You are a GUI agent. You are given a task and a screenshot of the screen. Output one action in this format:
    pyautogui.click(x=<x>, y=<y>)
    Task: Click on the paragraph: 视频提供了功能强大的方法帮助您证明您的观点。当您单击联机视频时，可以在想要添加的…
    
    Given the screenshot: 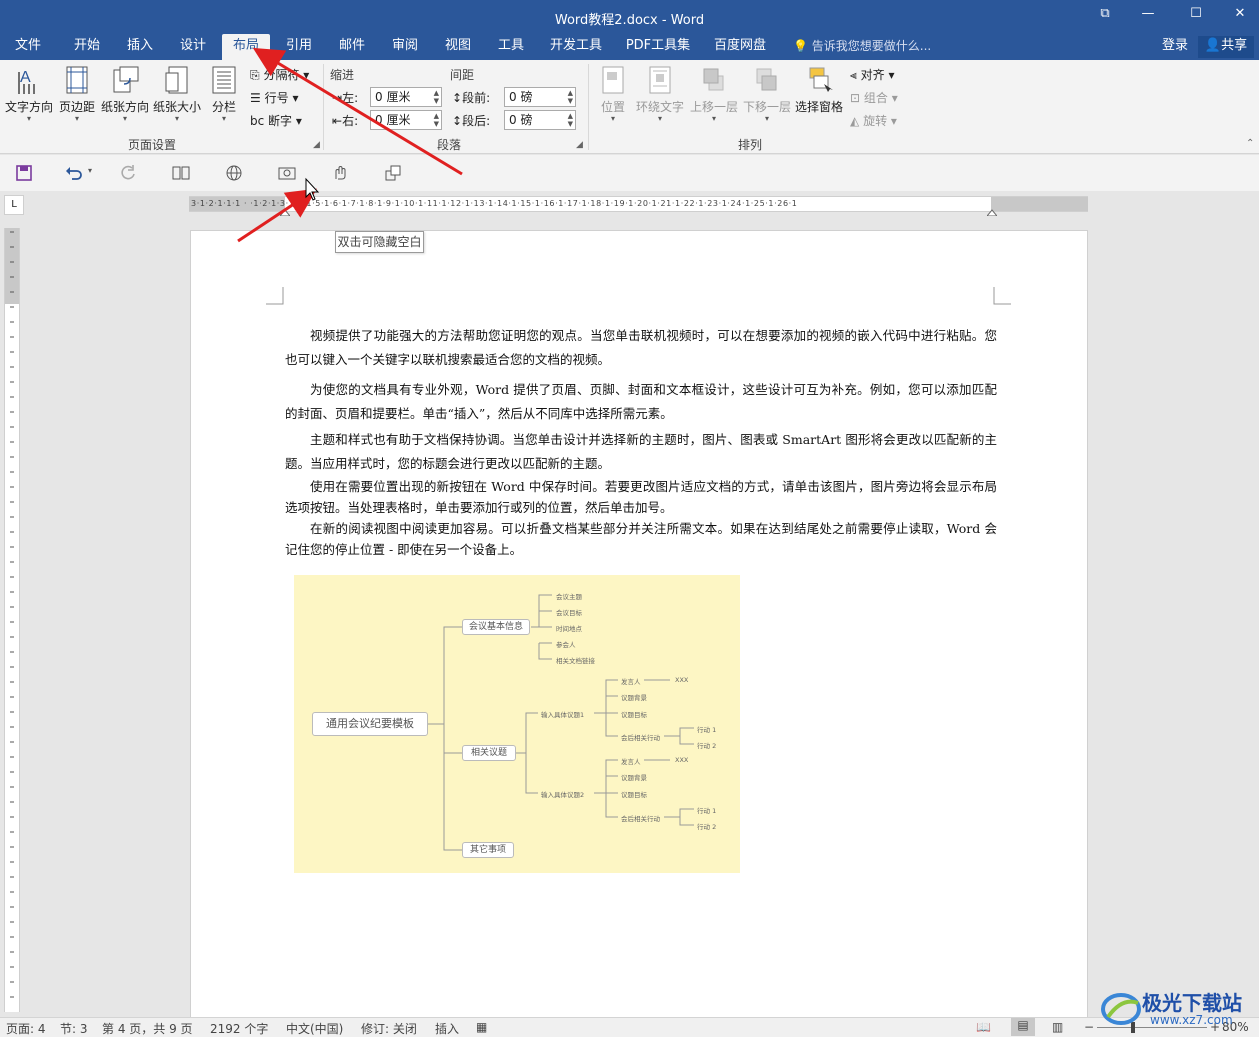 What is the action you would take?
    pyautogui.click(x=641, y=348)
    